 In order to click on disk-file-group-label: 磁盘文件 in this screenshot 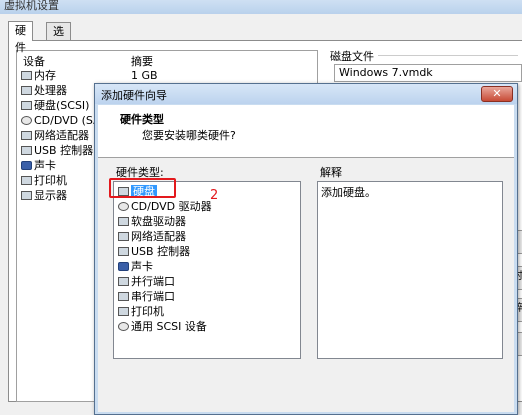, I will do `click(352, 56)`.